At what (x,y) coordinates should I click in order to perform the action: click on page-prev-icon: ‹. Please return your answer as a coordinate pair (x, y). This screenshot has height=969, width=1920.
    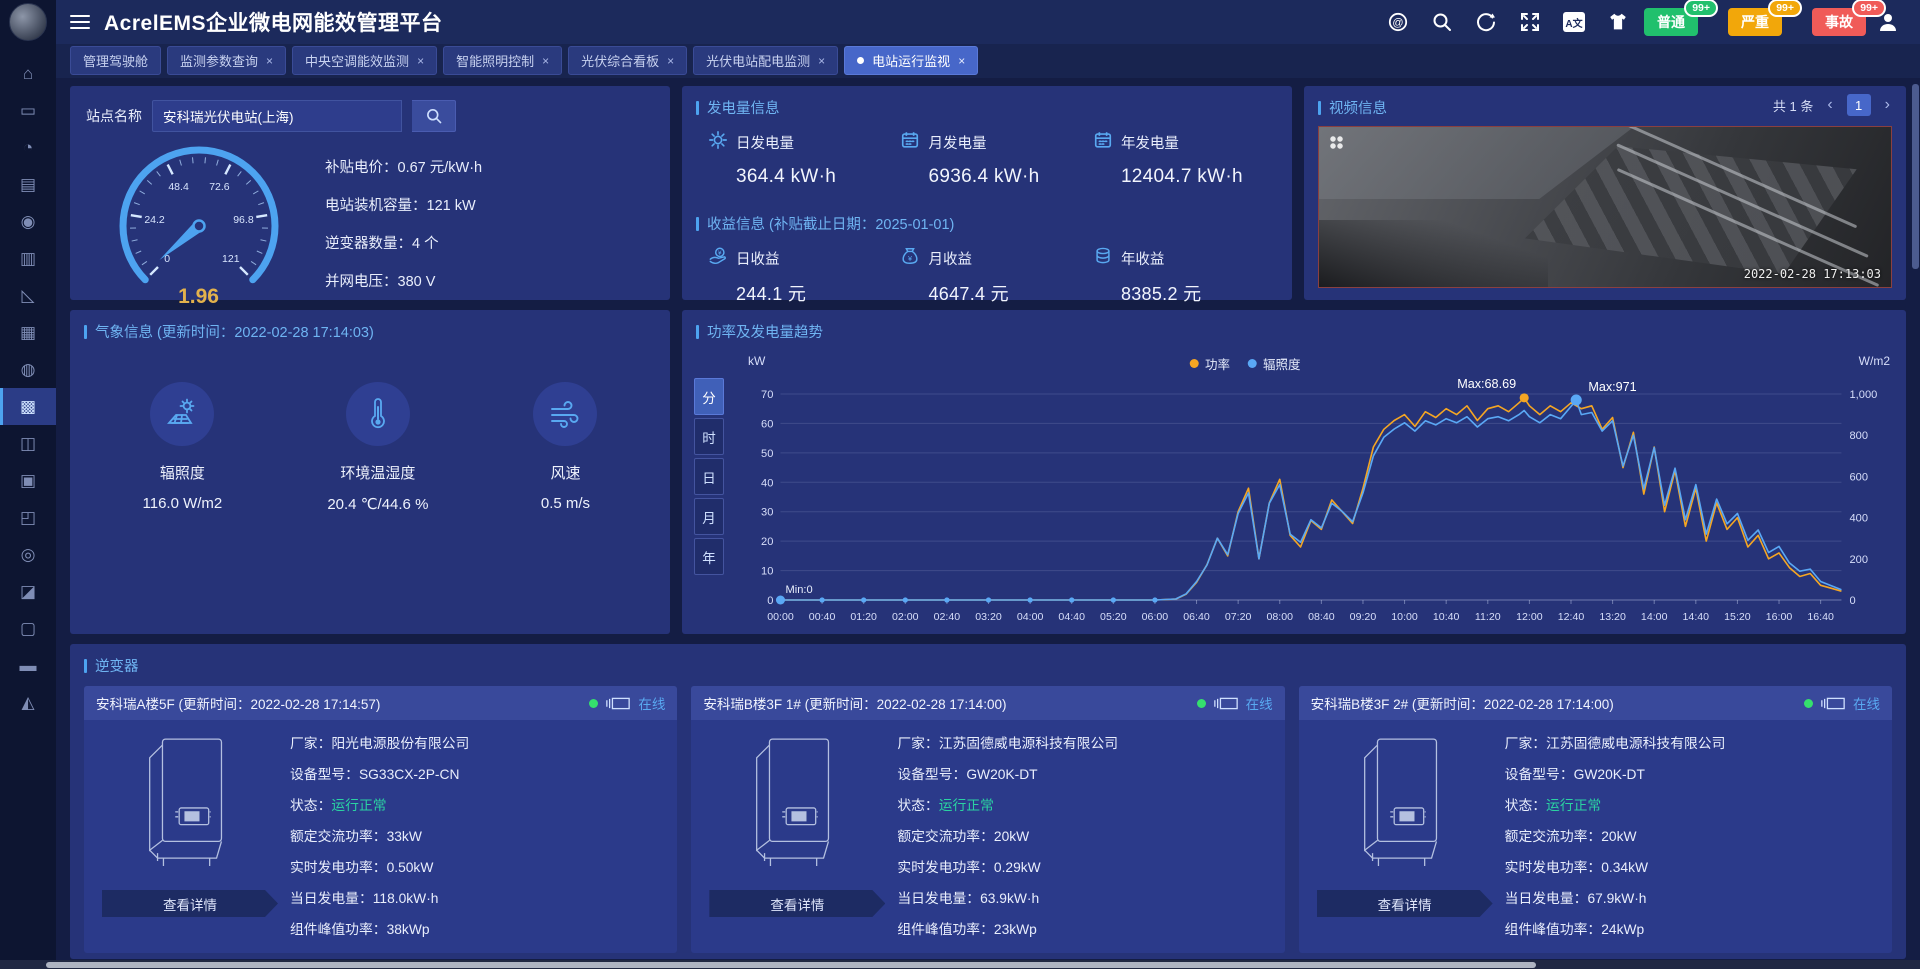
    Looking at the image, I should click on (1829, 105).